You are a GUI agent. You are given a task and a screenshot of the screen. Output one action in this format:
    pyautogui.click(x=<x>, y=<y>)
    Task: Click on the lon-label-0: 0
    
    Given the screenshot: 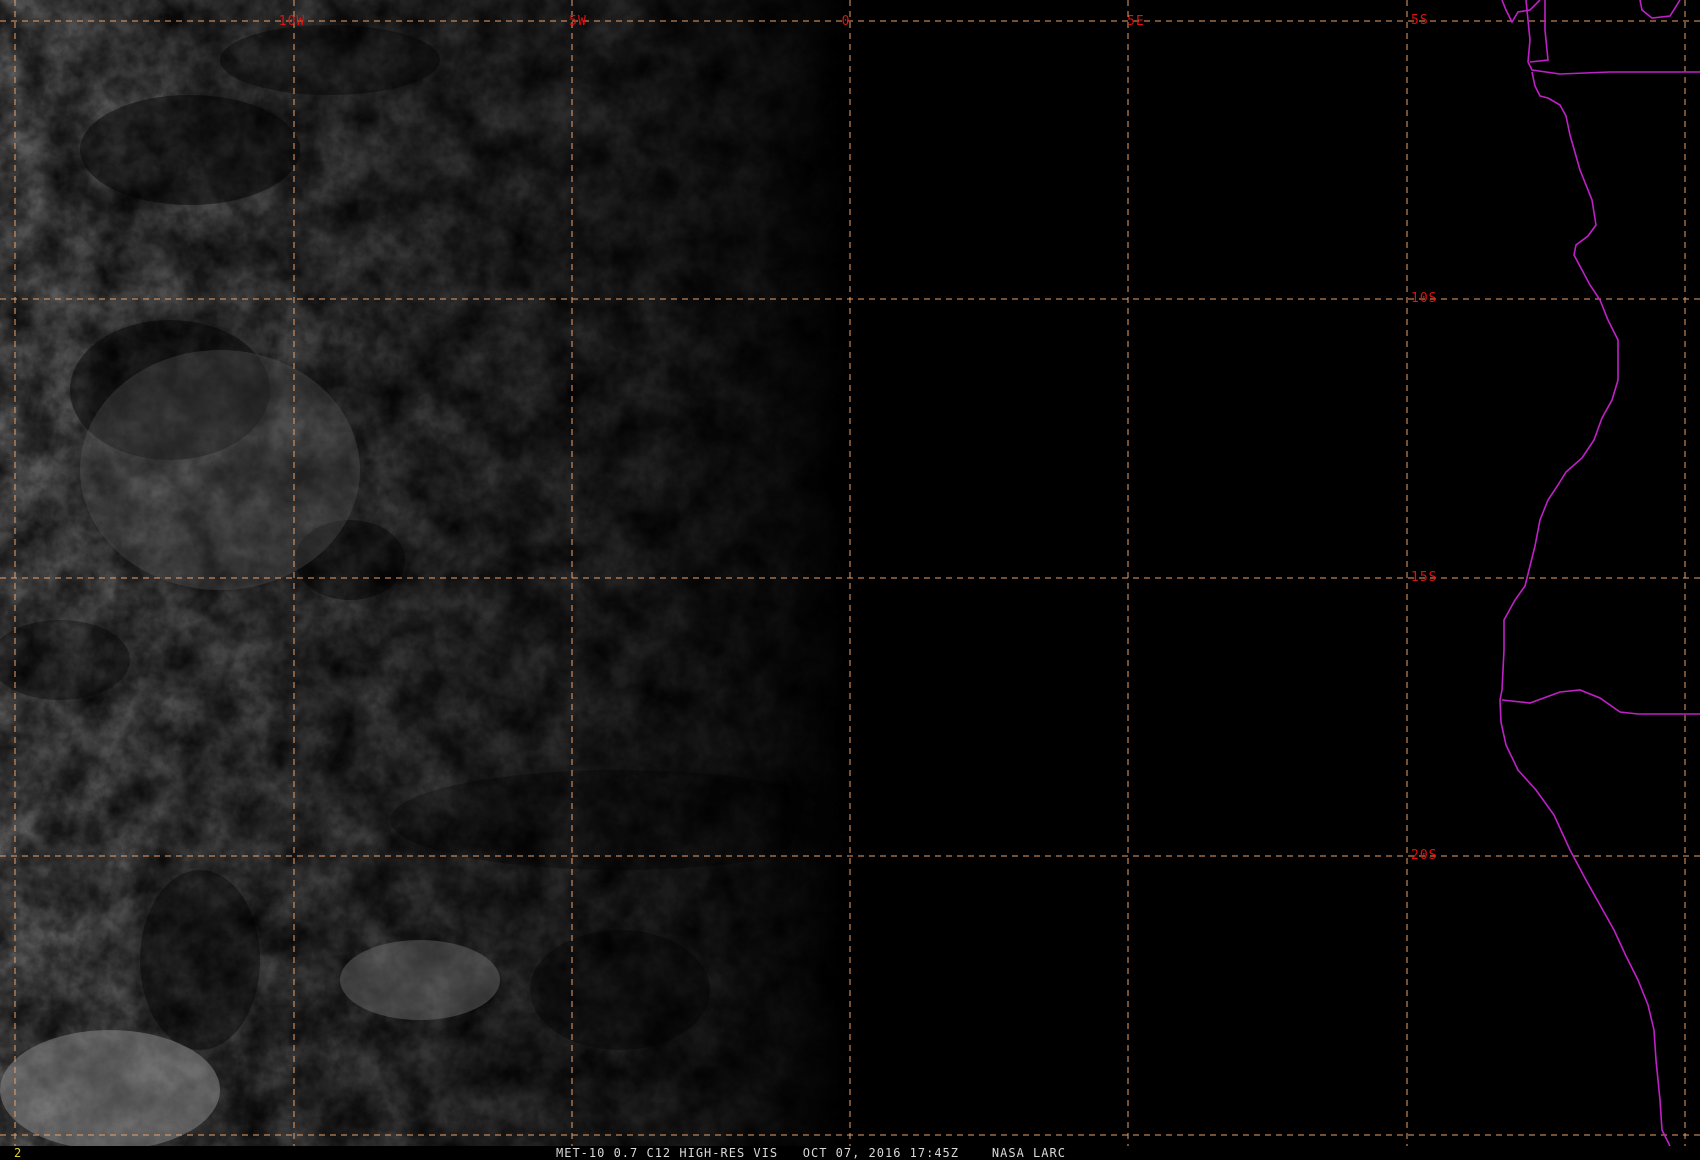 What is the action you would take?
    pyautogui.click(x=846, y=21)
    